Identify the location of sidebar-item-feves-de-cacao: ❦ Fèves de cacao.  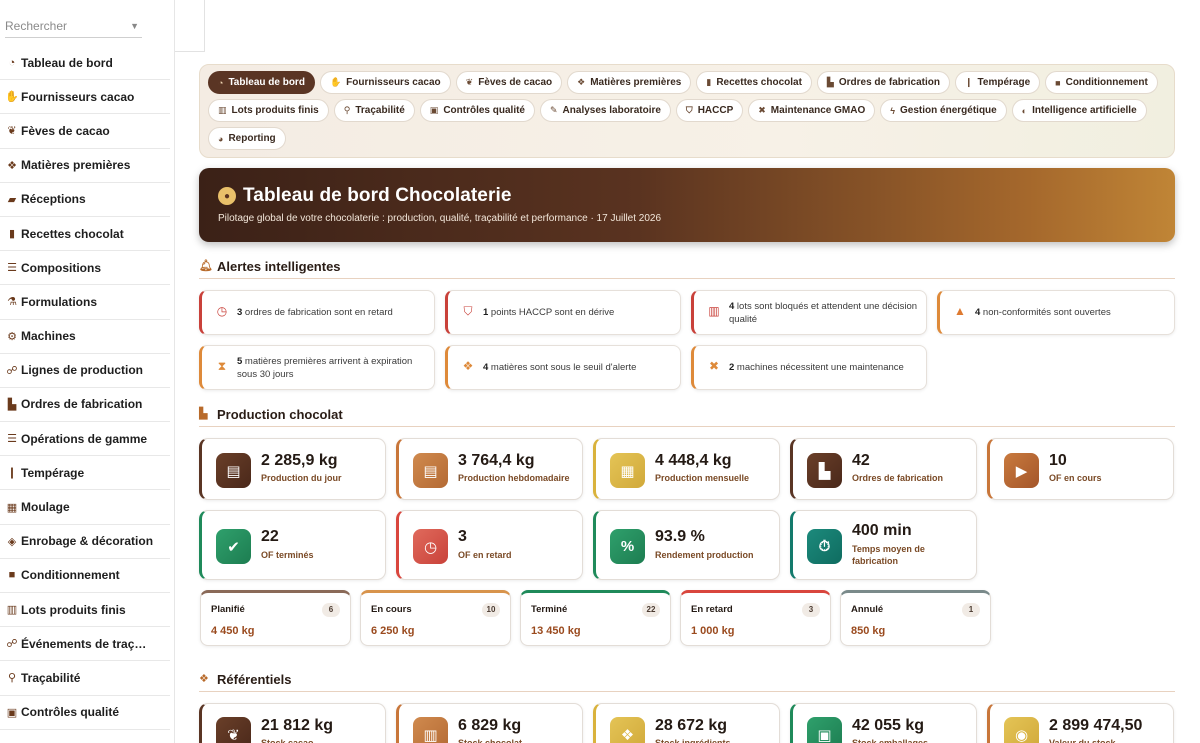
(85, 131).